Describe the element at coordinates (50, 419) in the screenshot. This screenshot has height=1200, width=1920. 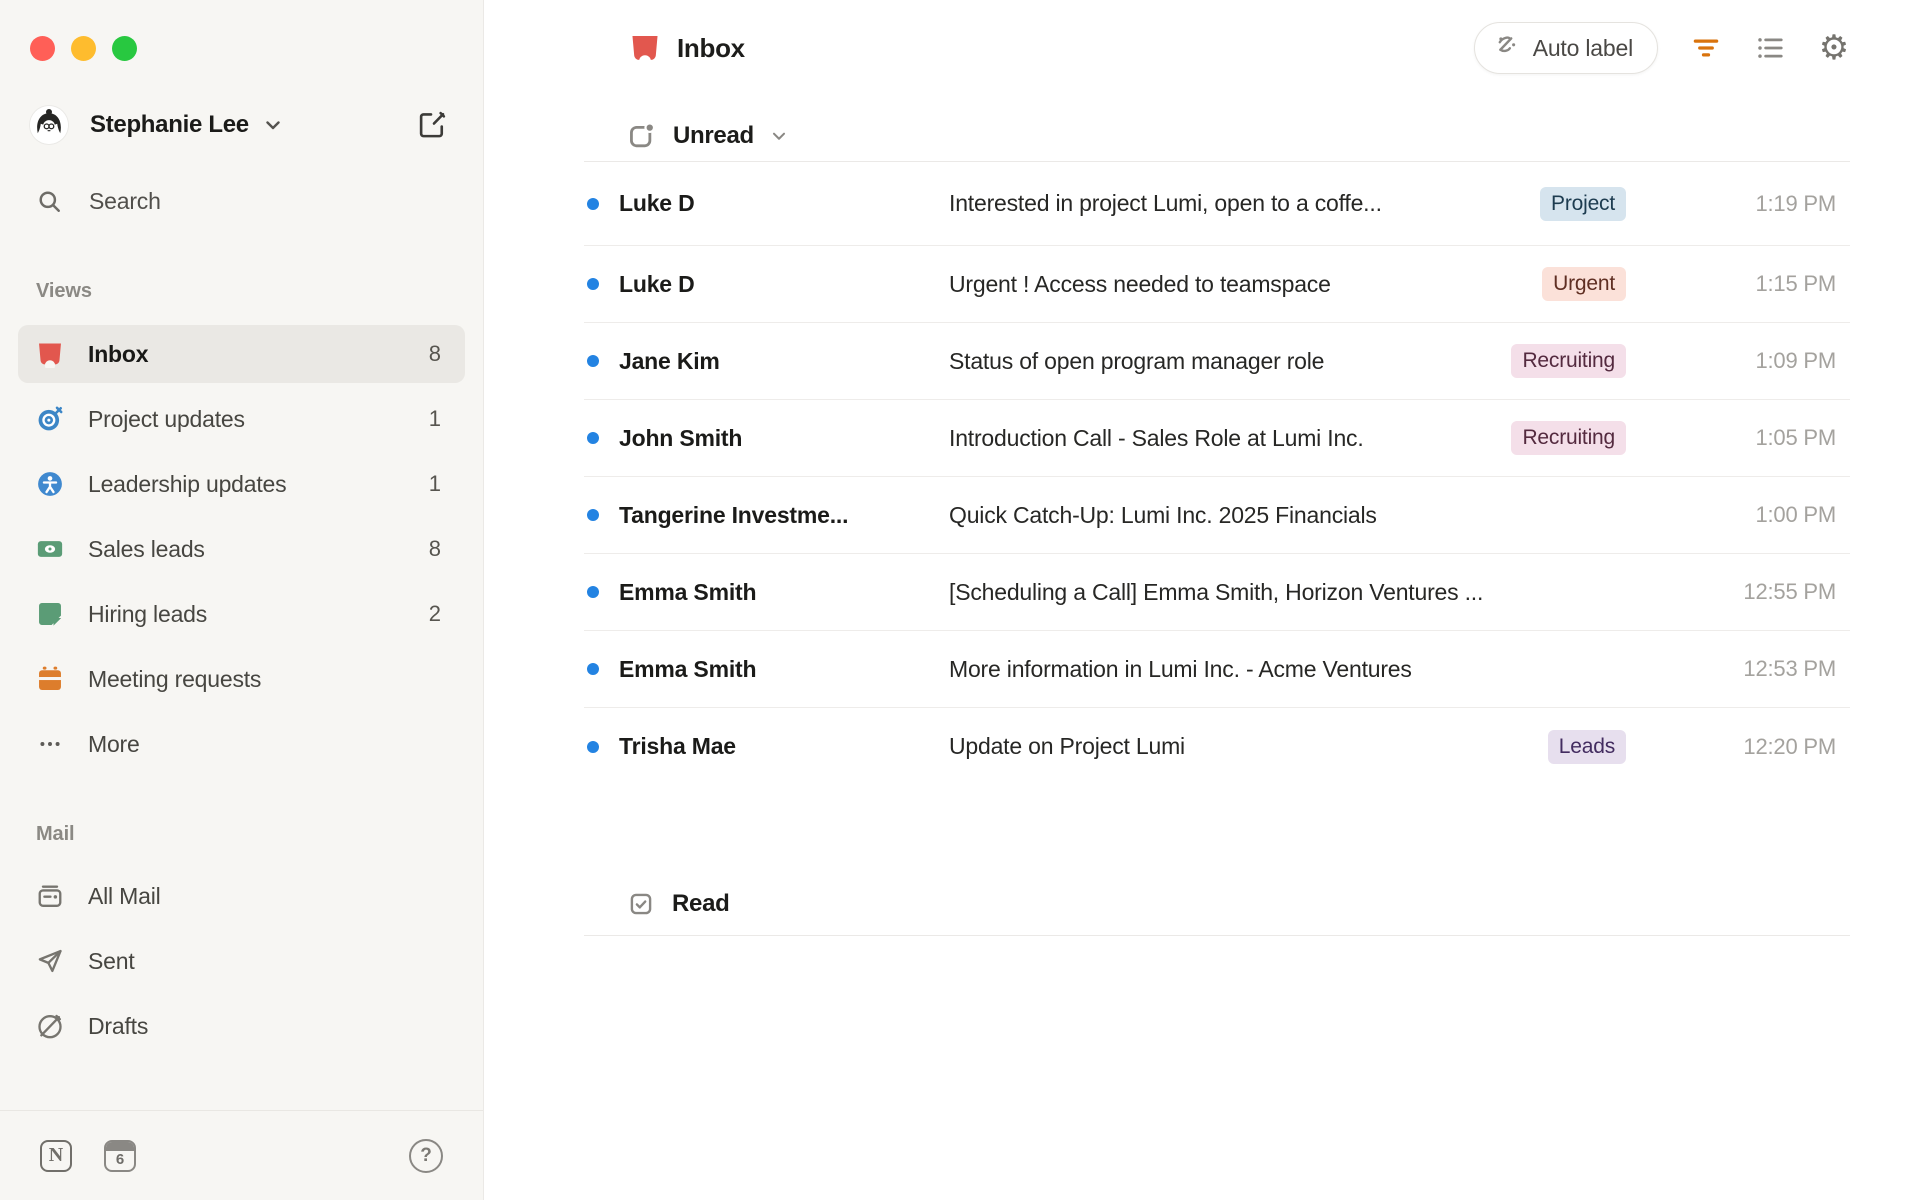
I see `target-icon` at that location.